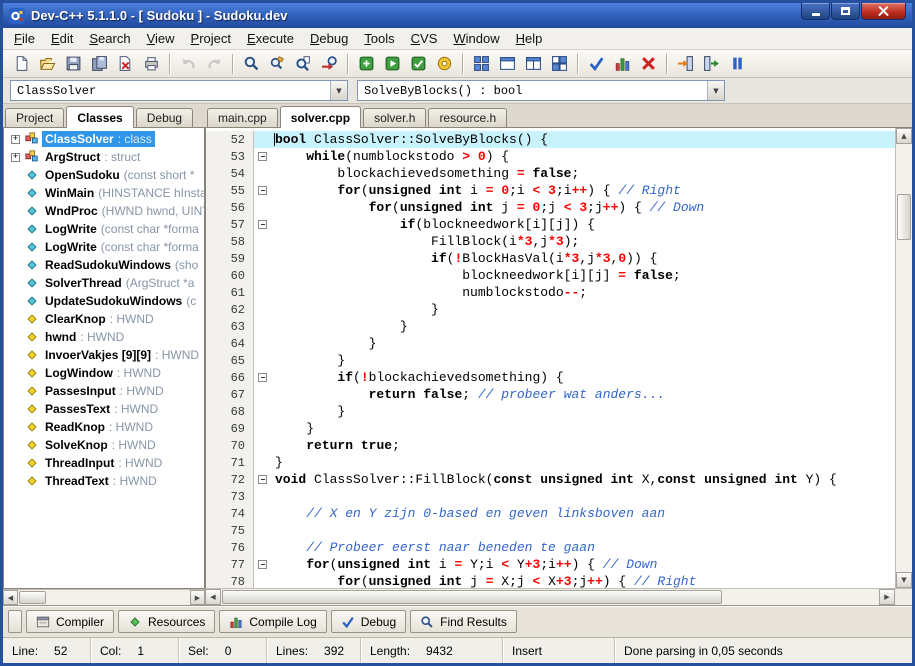 This screenshot has height=666, width=915. I want to click on tree-item-logwrite: LogWrite (const char *forma, so click(104, 247).